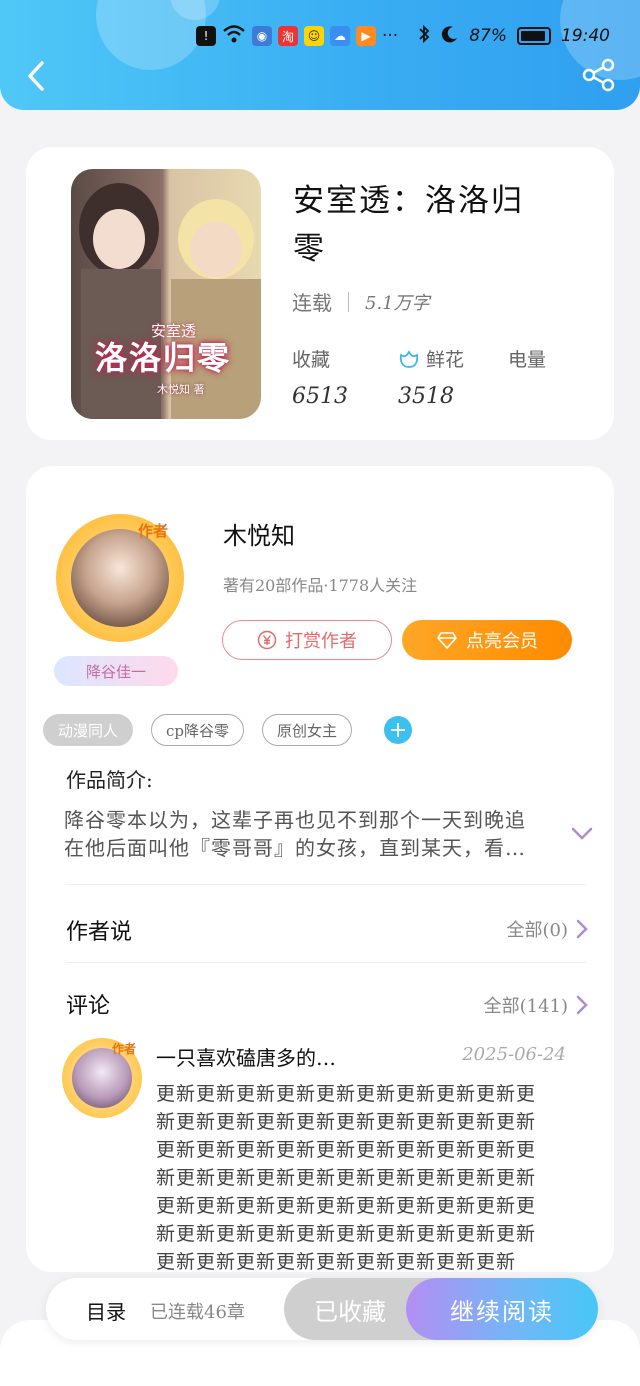  What do you see at coordinates (88, 730) in the screenshot?
I see `tag-chip: 动漫同人` at bounding box center [88, 730].